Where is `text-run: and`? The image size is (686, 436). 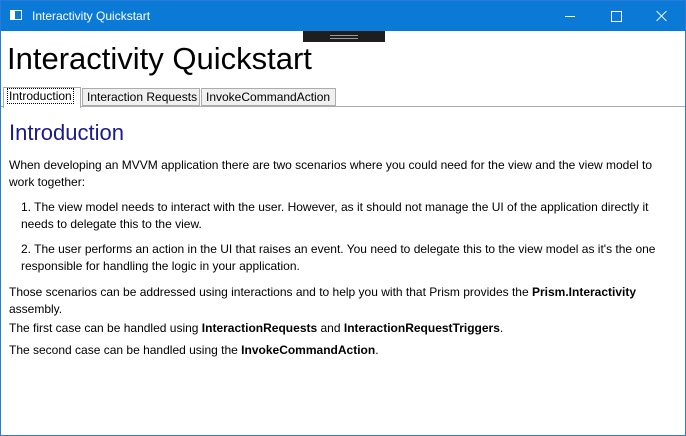
text-run: and is located at coordinates (330, 328).